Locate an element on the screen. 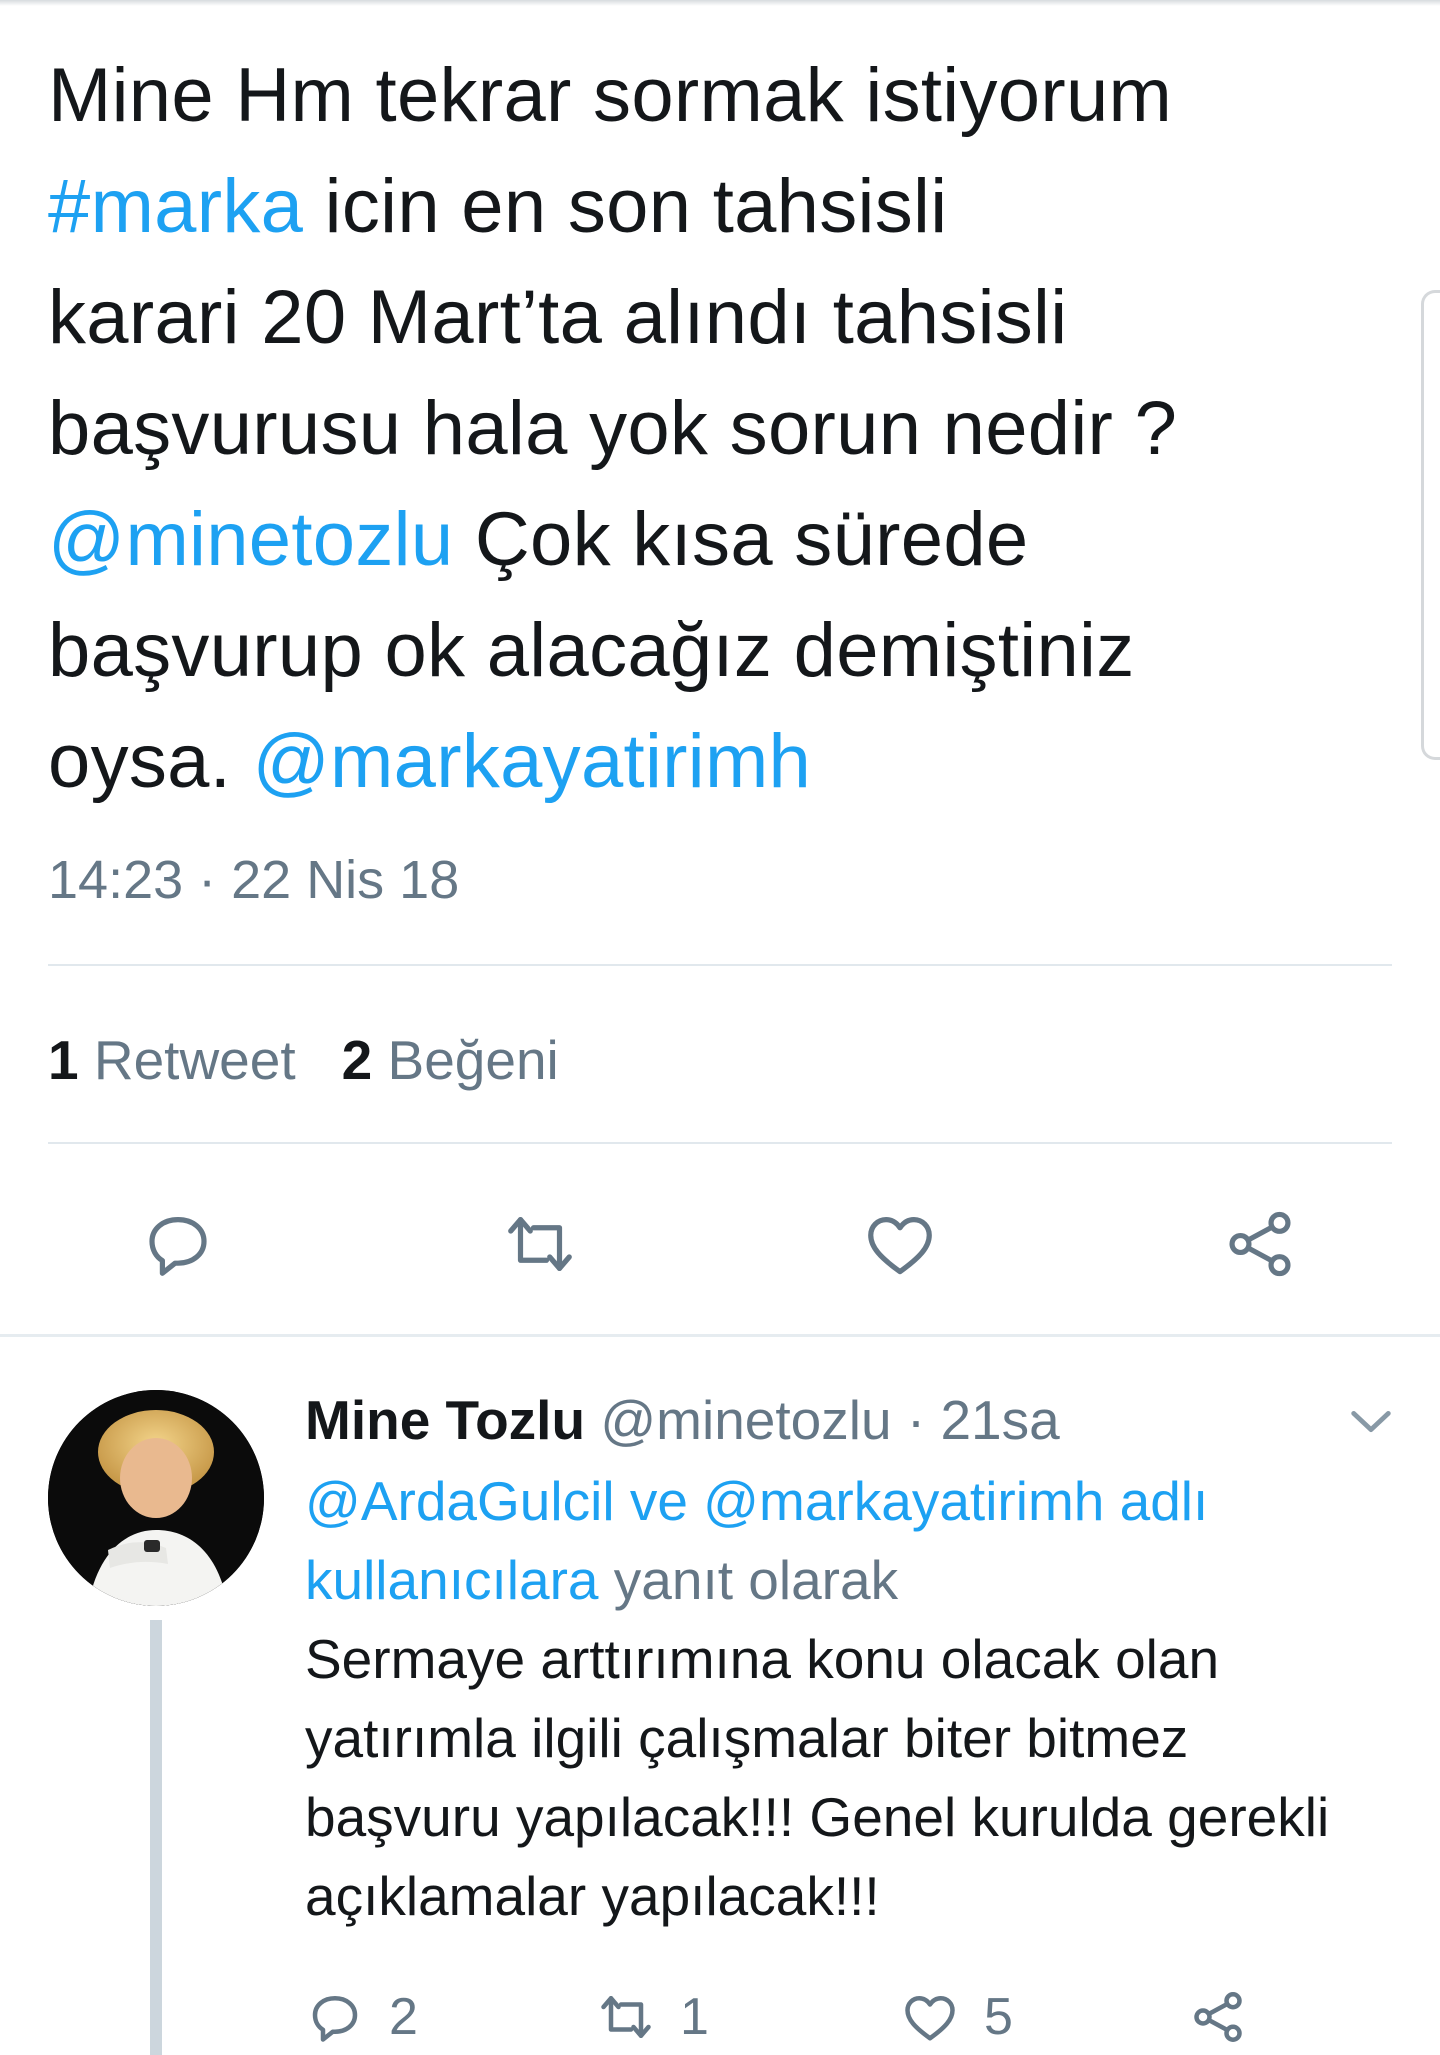 The height and width of the screenshot is (2055, 1440). tweet-link: @minetozlu is located at coordinates (250, 539).